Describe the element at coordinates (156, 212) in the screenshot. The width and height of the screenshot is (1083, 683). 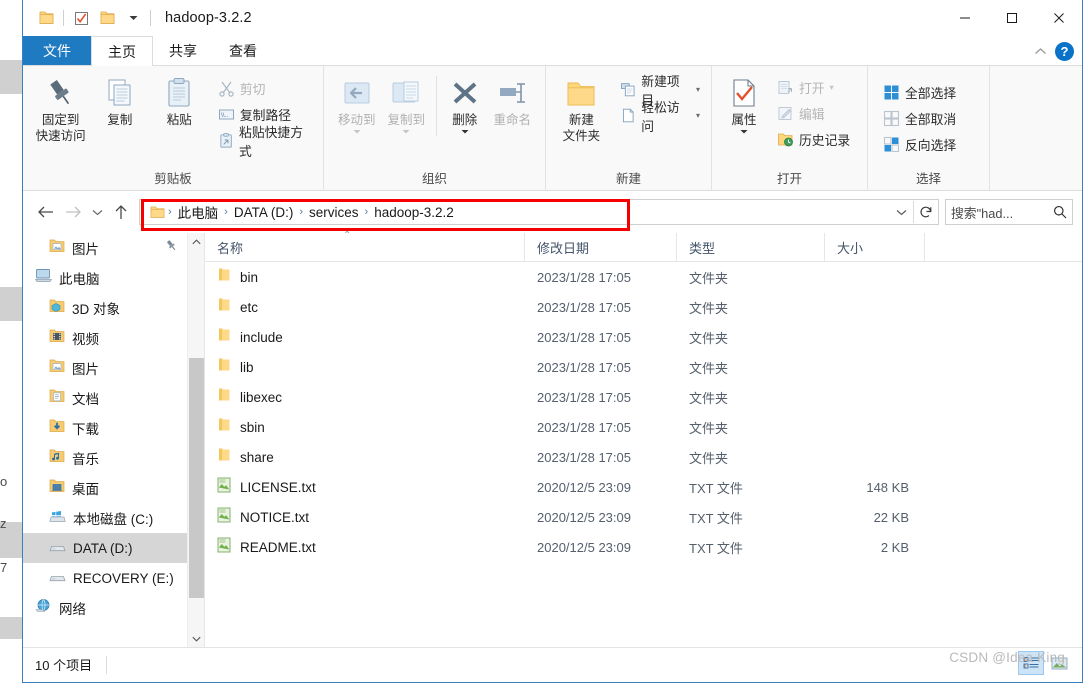
I see `breadcrumb-folder-icon` at that location.